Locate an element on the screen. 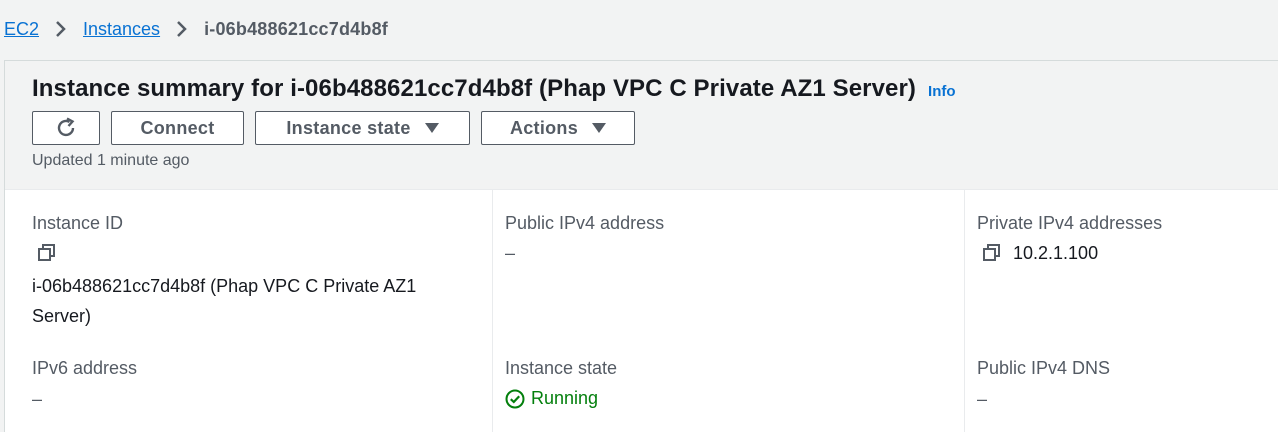  breadcrumb-ec2: EC2 is located at coordinates (21, 29).